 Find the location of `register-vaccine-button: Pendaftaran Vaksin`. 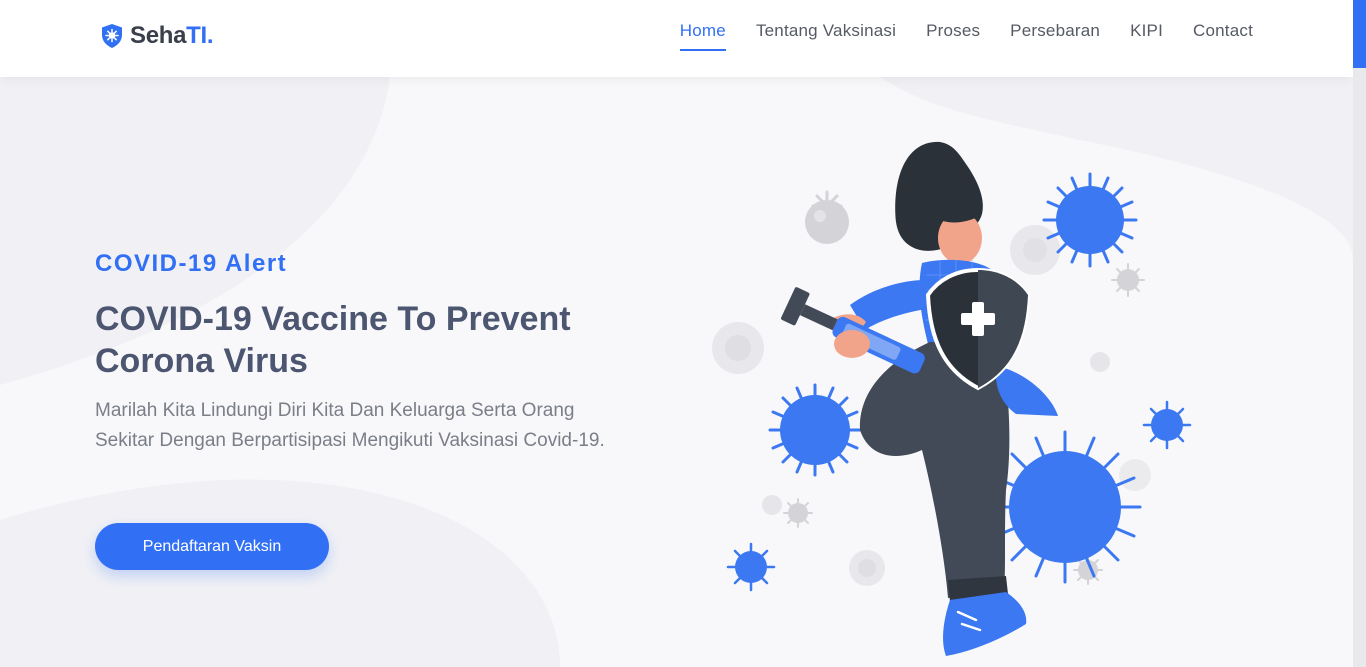

register-vaccine-button: Pendaftaran Vaksin is located at coordinates (212, 546).